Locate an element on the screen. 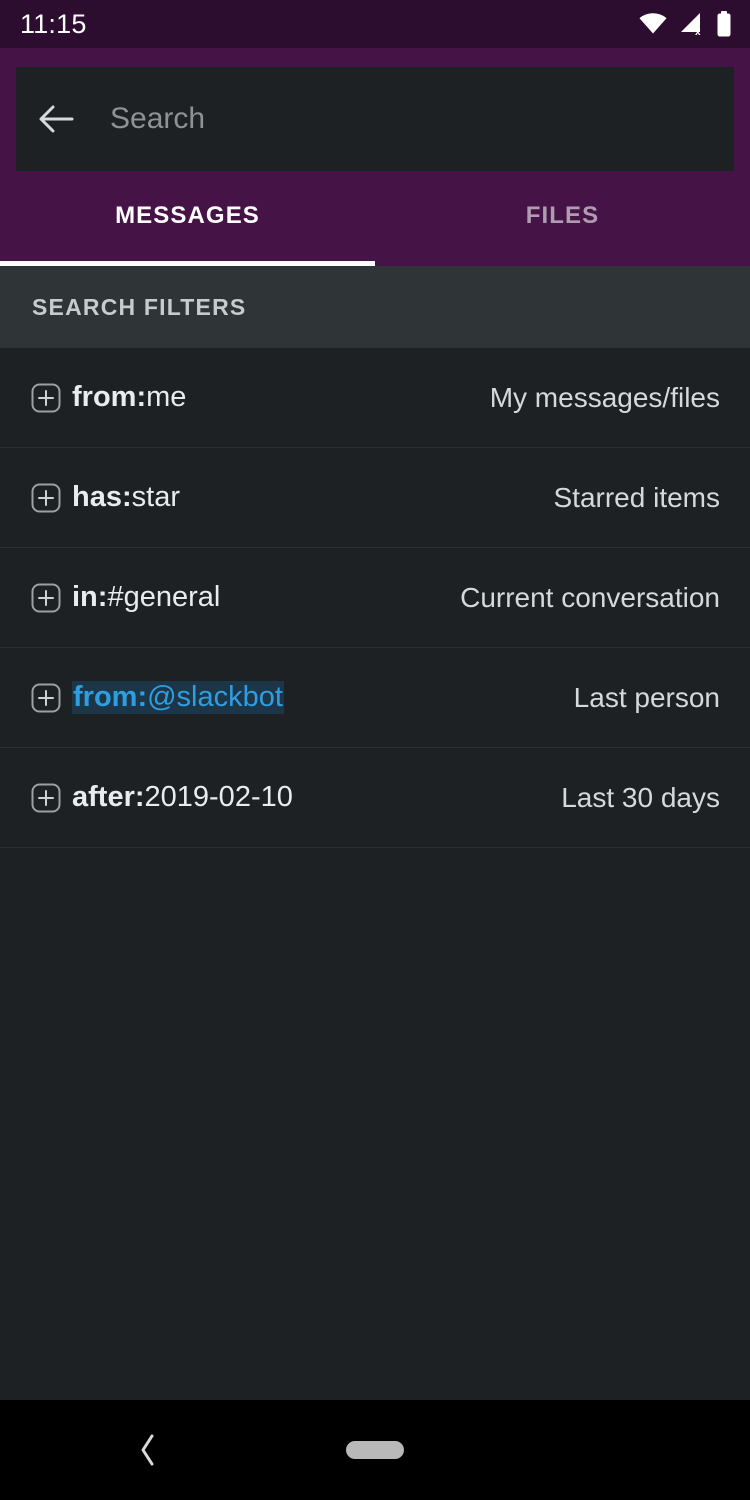 This screenshot has height=1500, width=750. filter-description: Starred items is located at coordinates (637, 497).